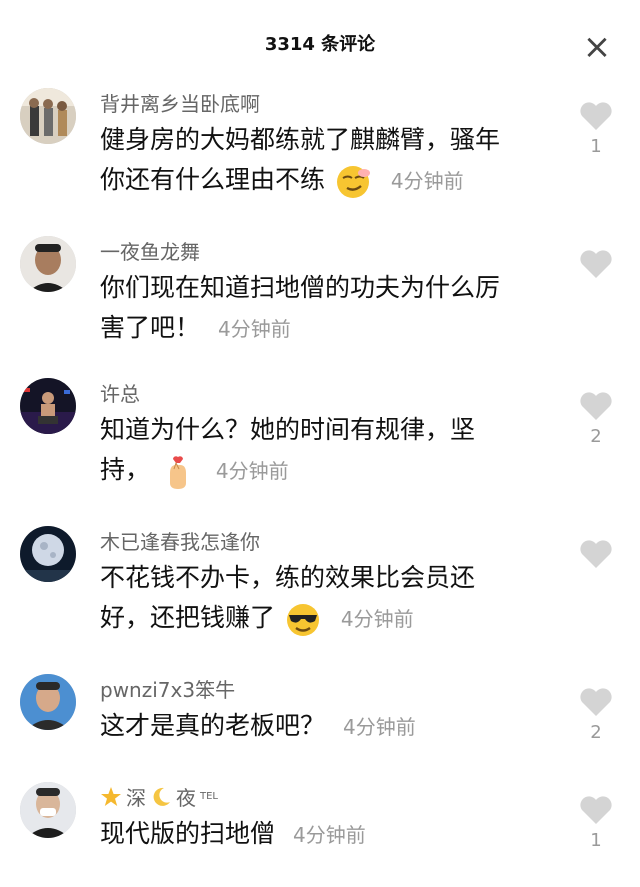 Image resolution: width=640 pixels, height=887 pixels. I want to click on username-part: 深, so click(136, 798).